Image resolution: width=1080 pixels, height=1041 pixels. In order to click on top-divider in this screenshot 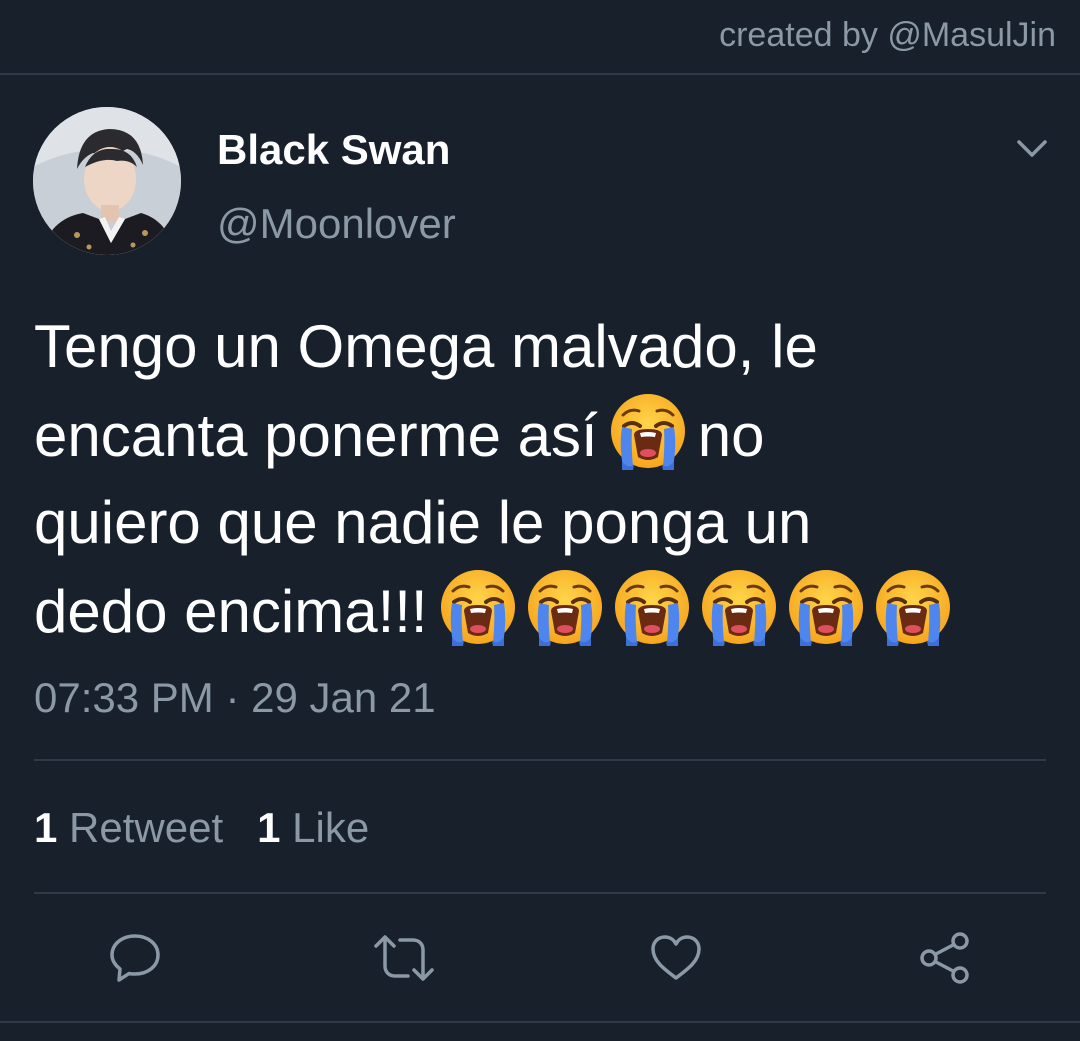, I will do `click(540, 74)`.